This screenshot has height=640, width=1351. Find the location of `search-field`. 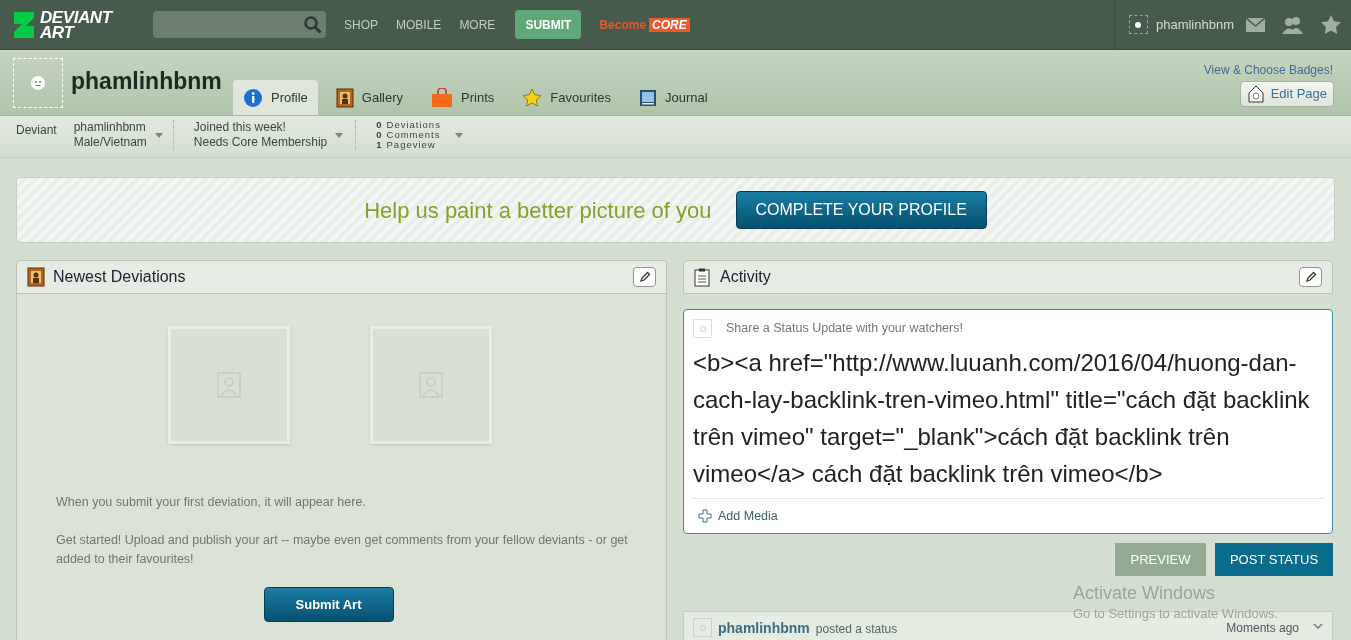

search-field is located at coordinates (239, 24).